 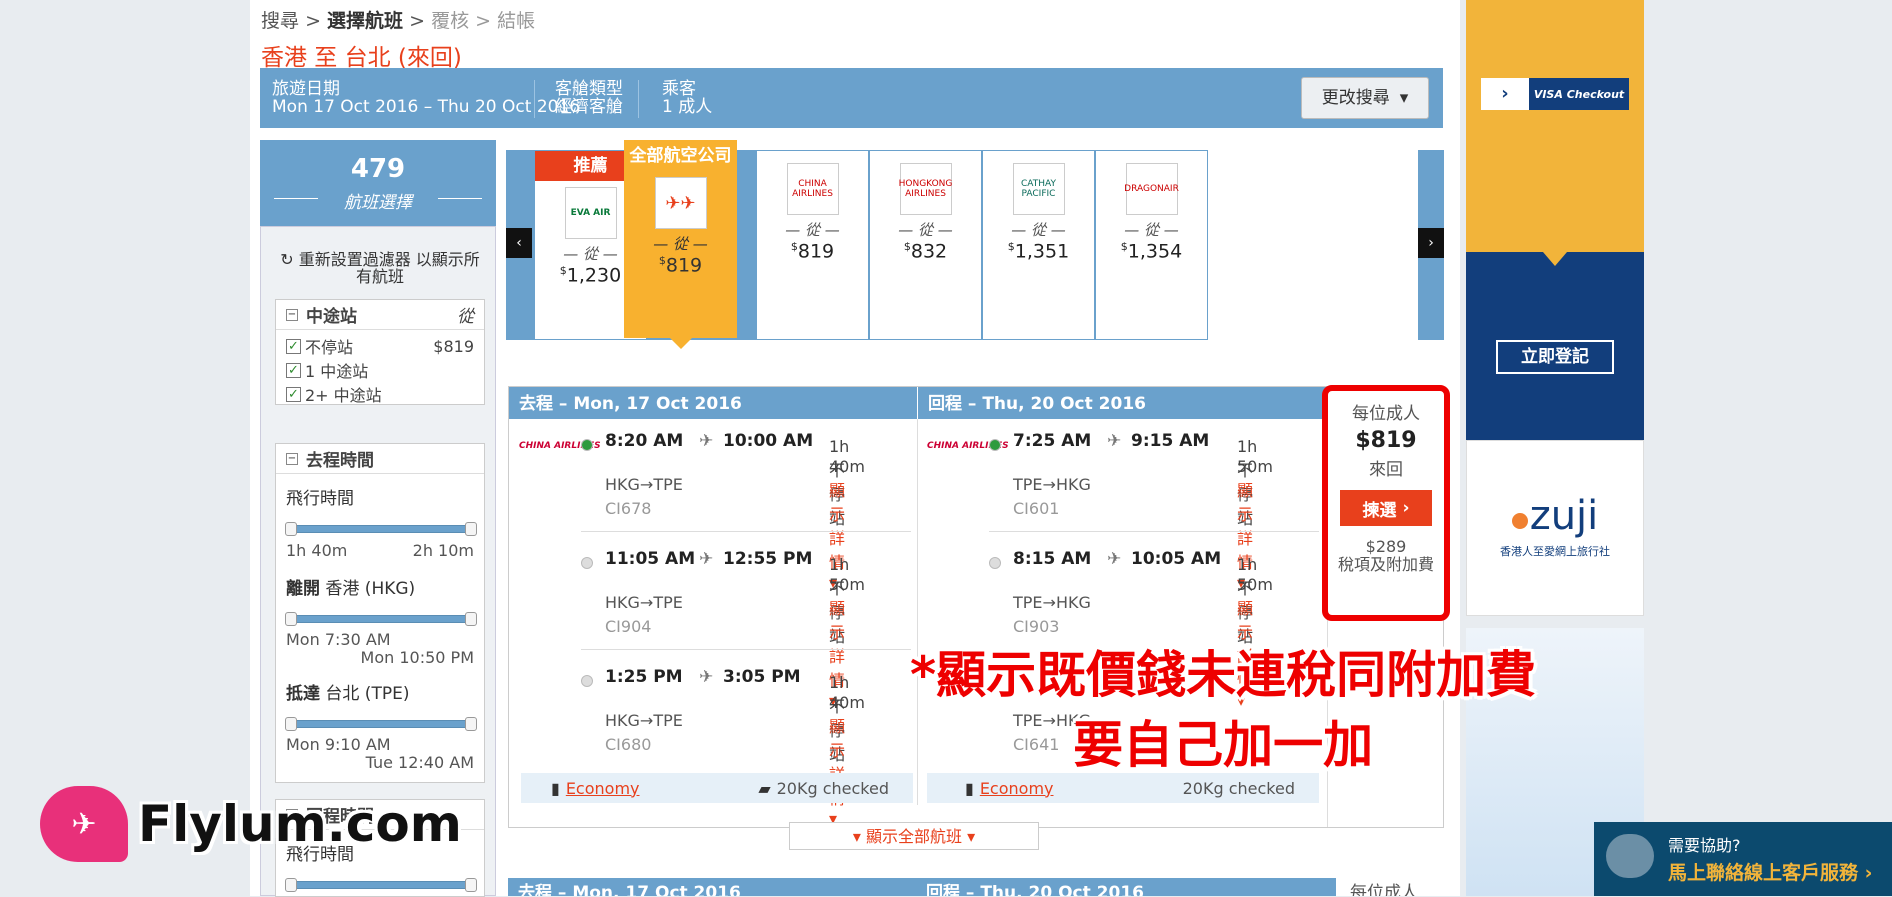 What do you see at coordinates (380, 586) in the screenshot?
I see `depart-label: 離開 香港 (HKG)` at bounding box center [380, 586].